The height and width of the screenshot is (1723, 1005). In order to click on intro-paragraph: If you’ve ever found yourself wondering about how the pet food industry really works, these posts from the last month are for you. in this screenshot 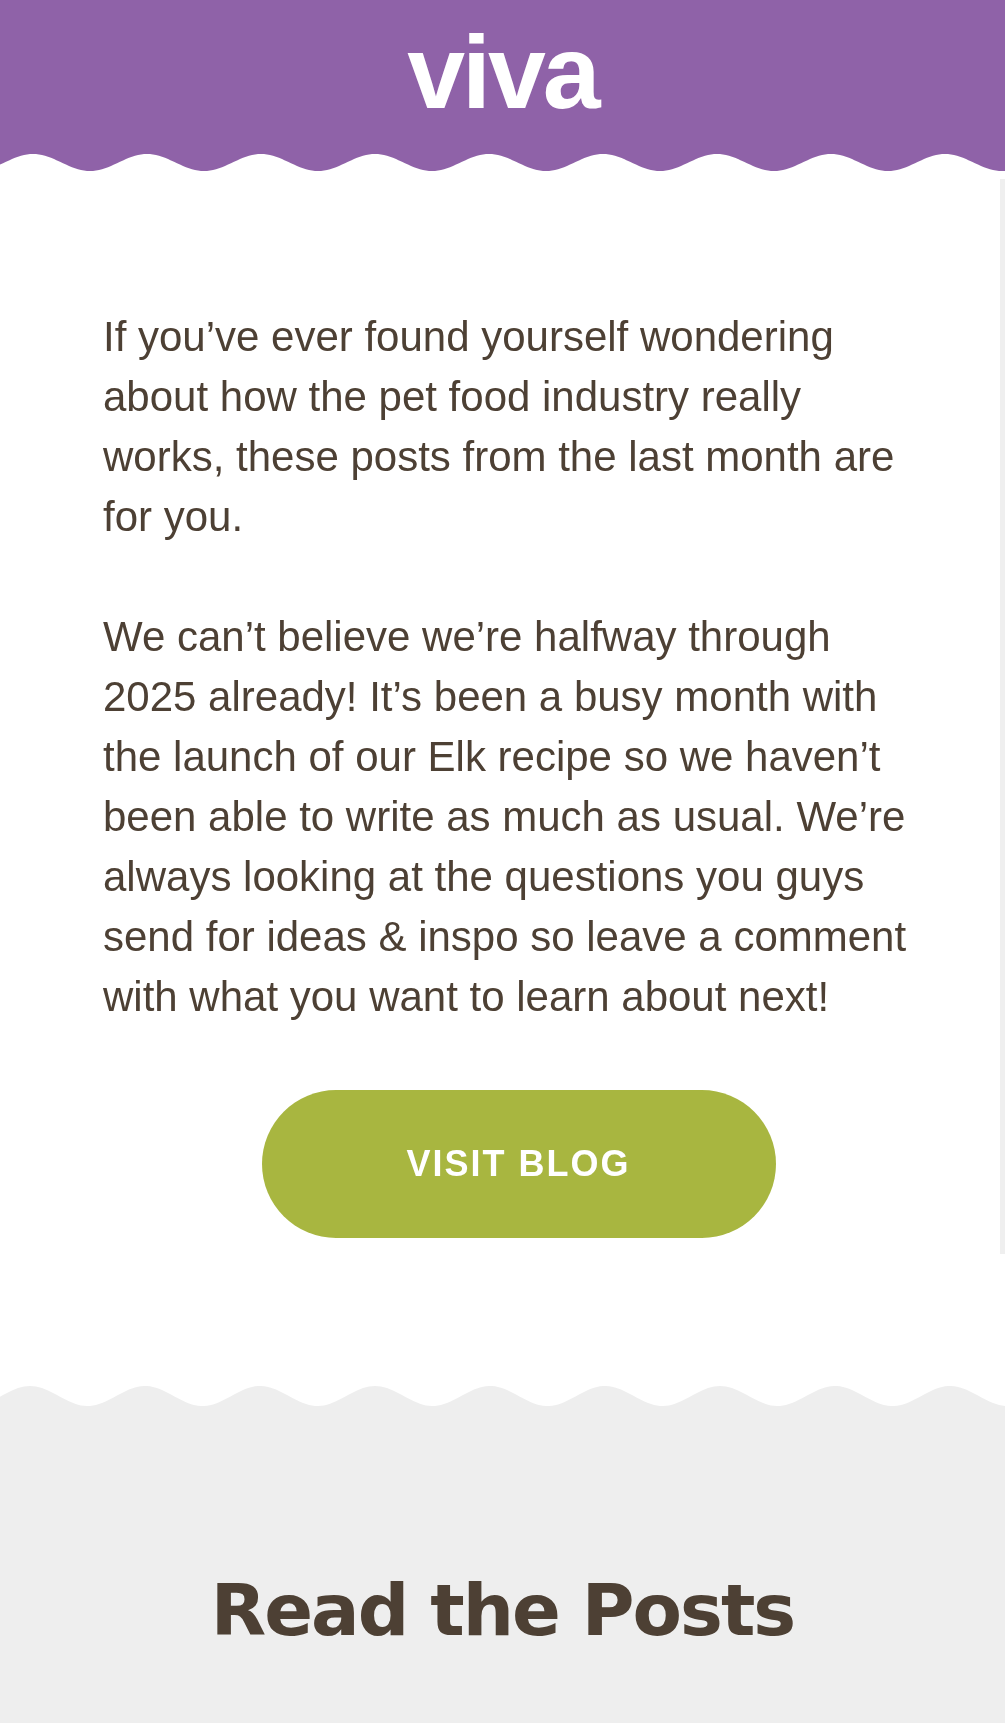, I will do `click(499, 427)`.